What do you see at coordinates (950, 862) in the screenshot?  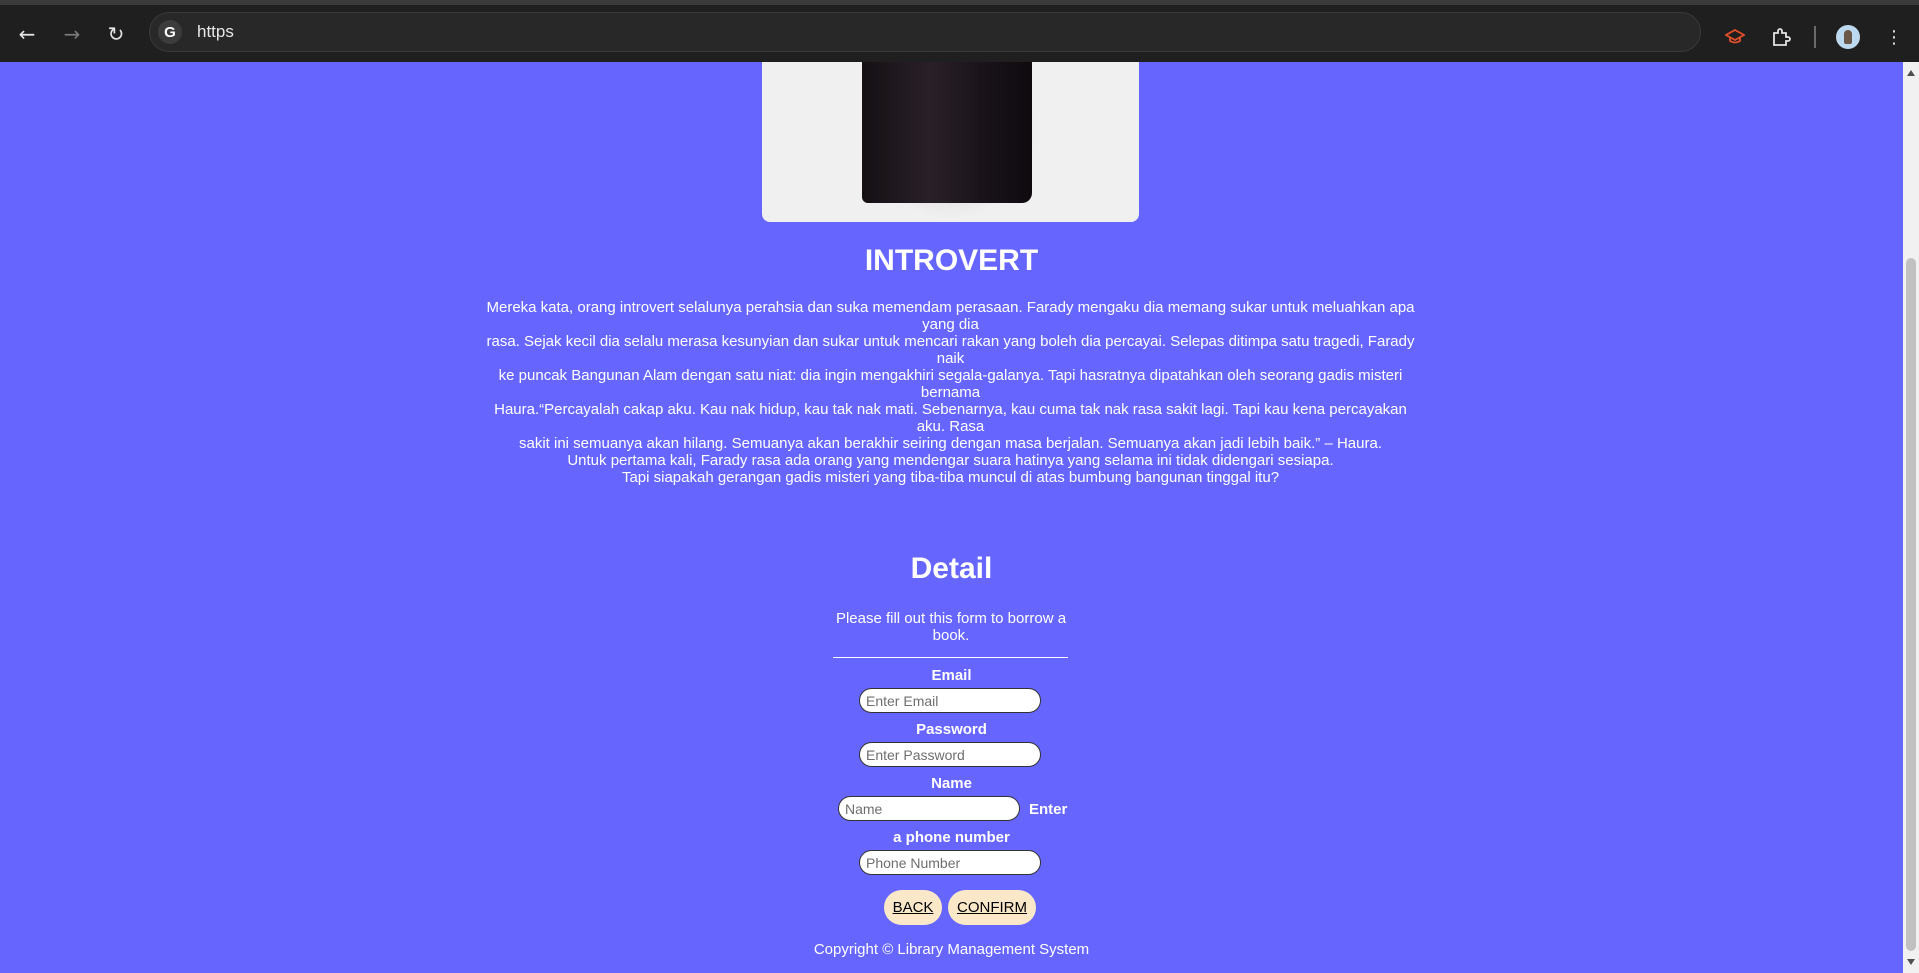 I see `phone-number-field` at bounding box center [950, 862].